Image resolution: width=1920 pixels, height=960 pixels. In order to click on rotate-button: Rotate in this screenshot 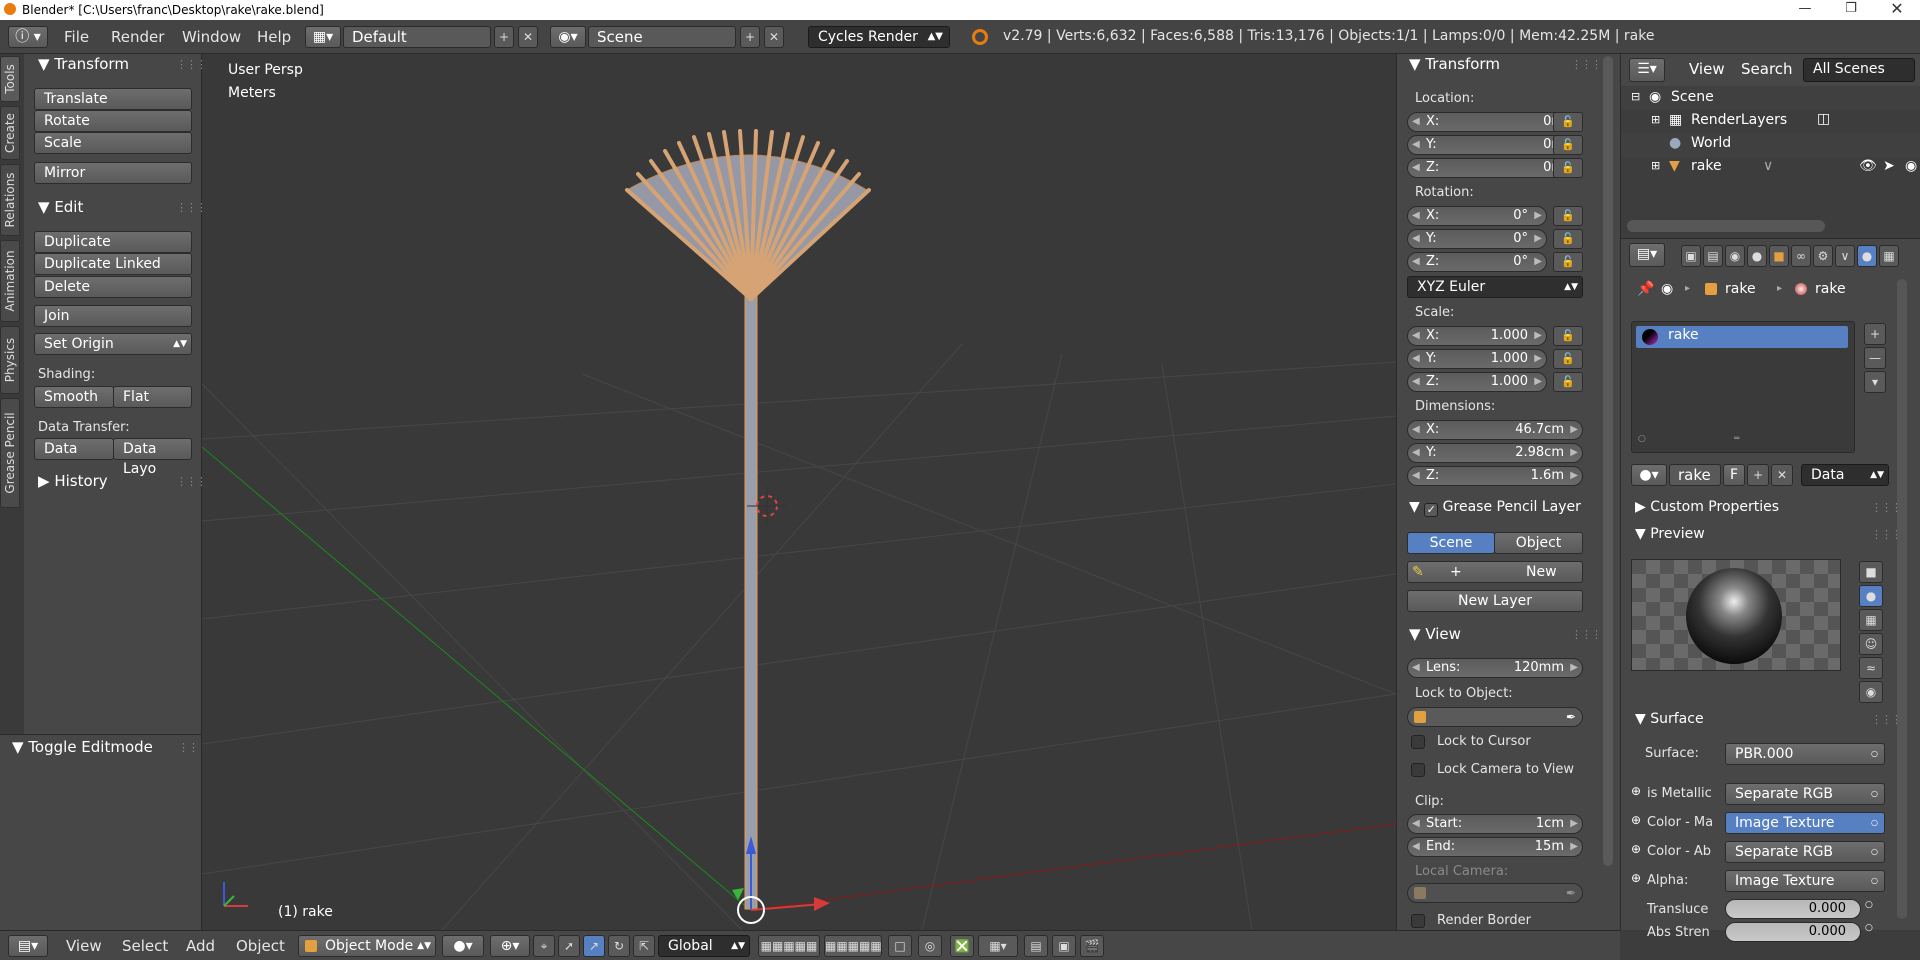, I will do `click(113, 121)`.